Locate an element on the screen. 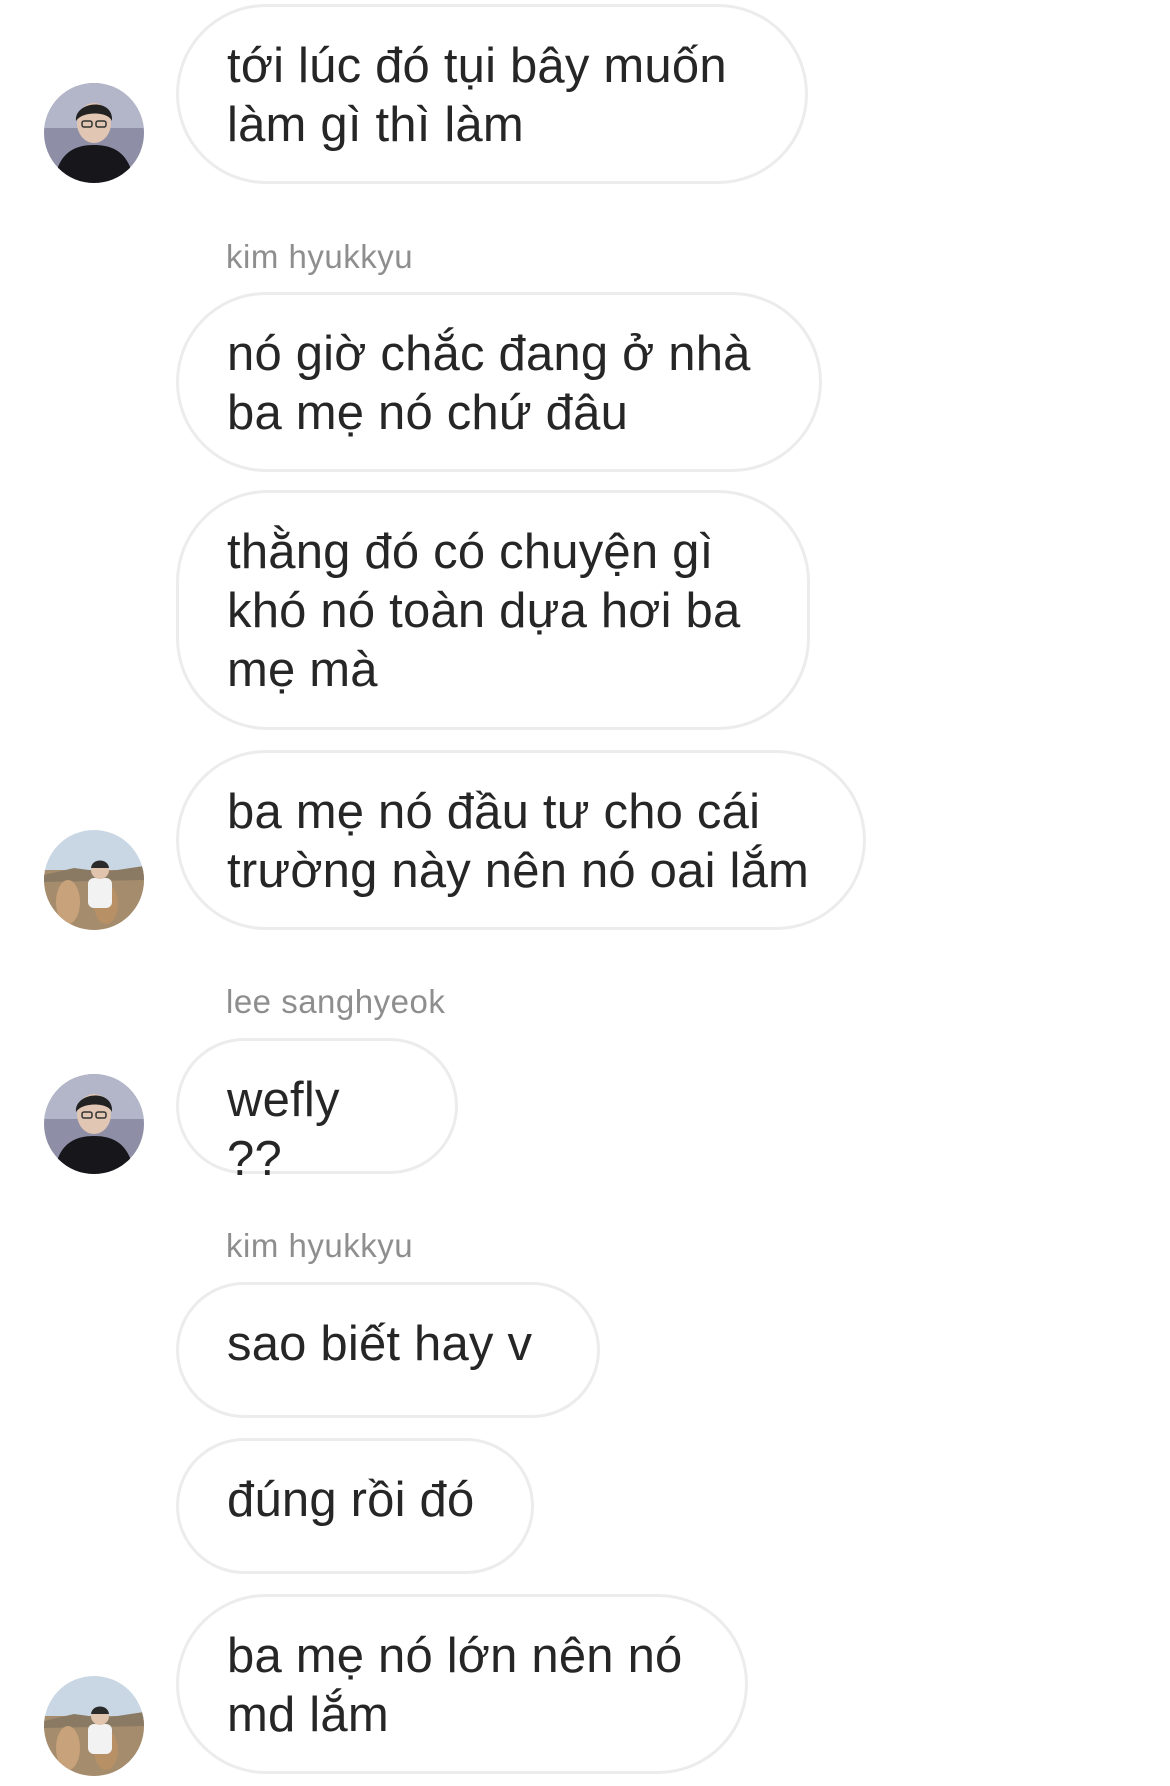  message-bubble: sao biết hay v is located at coordinates (388, 1350).